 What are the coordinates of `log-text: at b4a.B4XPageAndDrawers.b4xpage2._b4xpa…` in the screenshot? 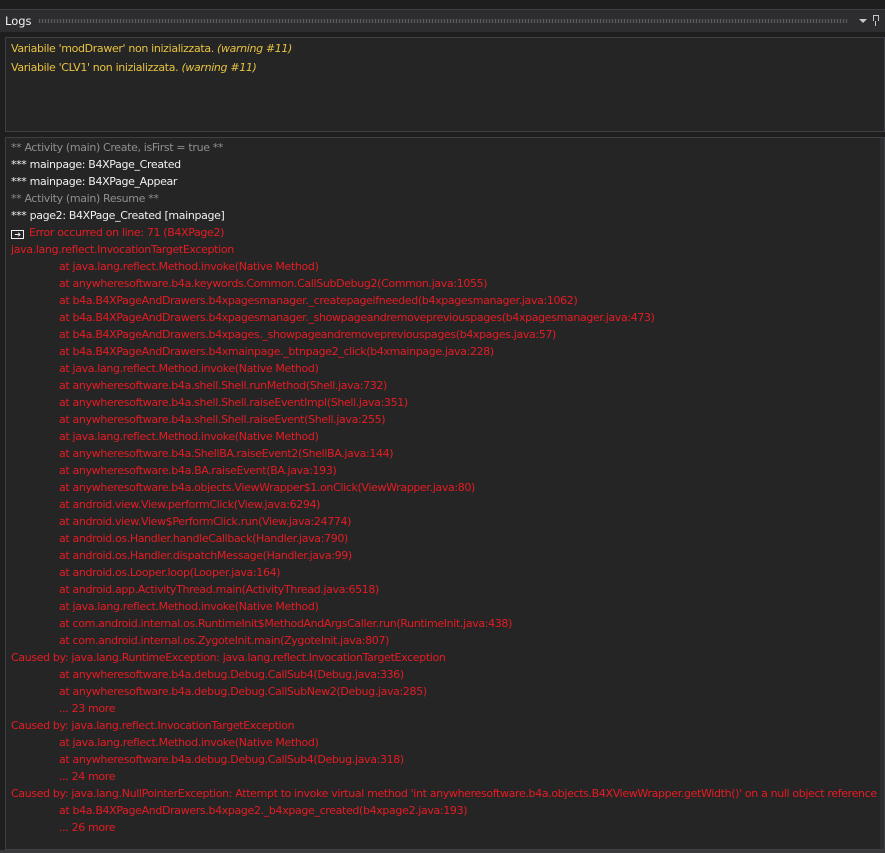 It's located at (263, 810).